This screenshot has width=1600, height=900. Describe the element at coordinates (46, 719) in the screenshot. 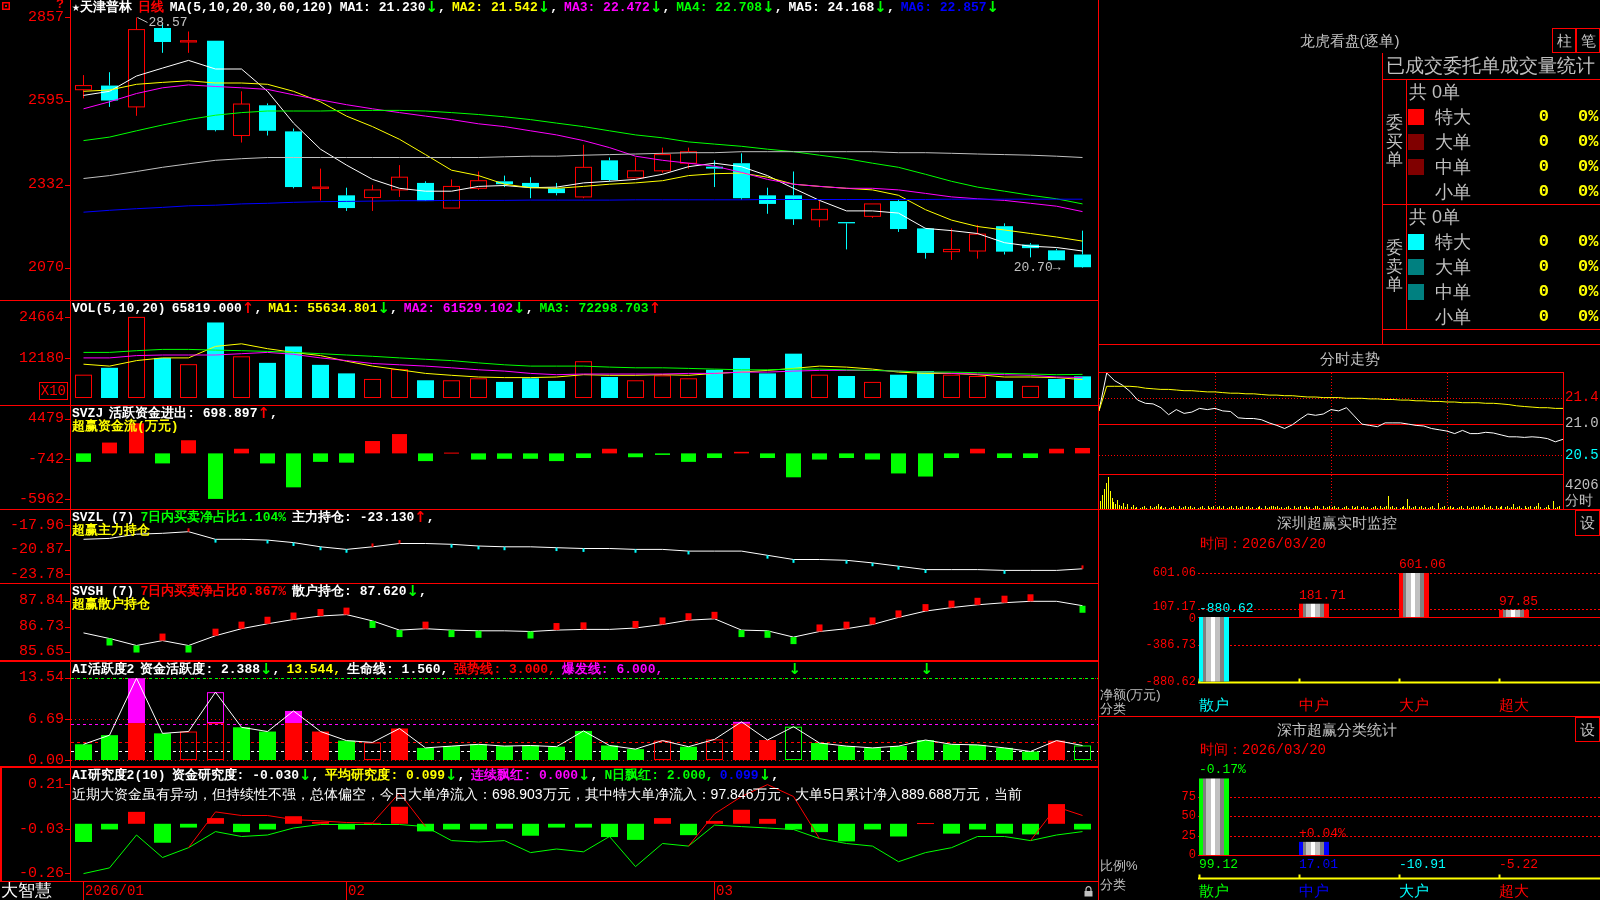

I see `axis-label: 6.69` at that location.